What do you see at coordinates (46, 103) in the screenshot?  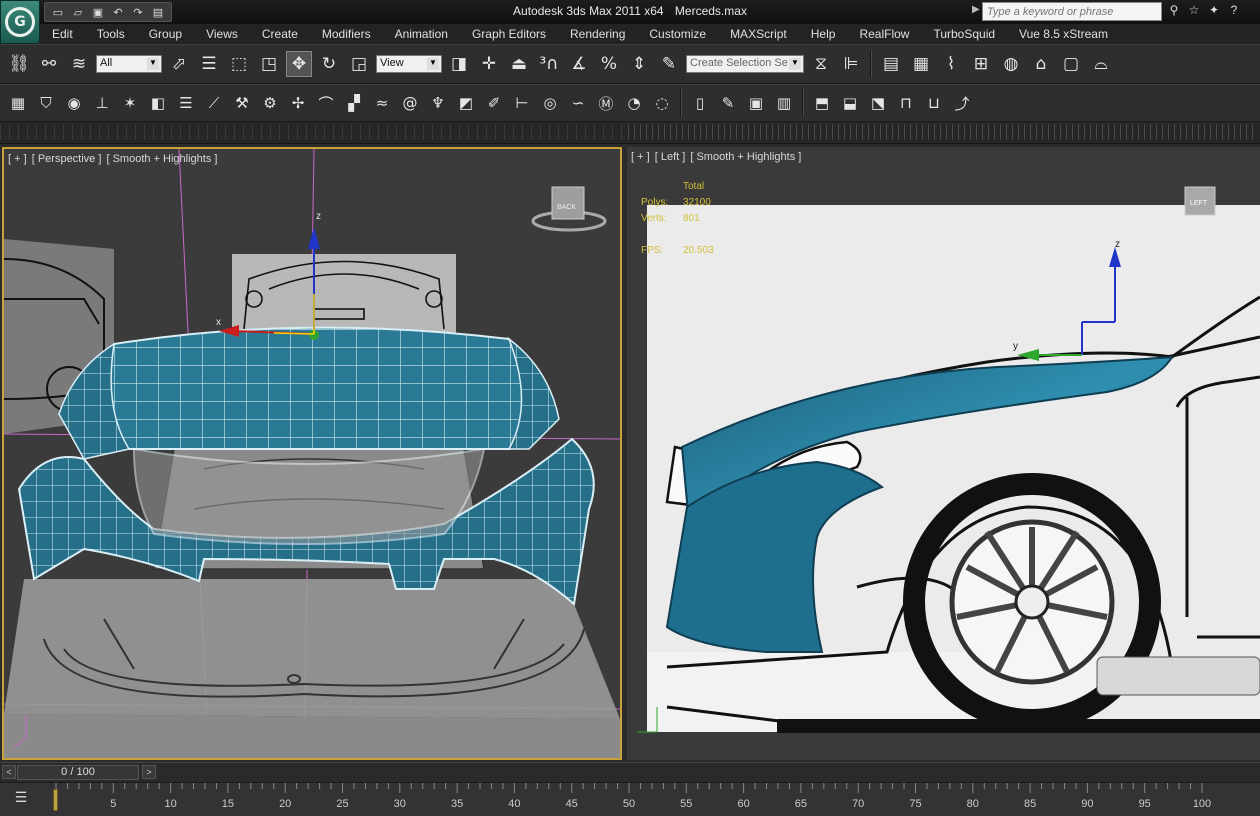 I see `shirt-icon: ⛉` at bounding box center [46, 103].